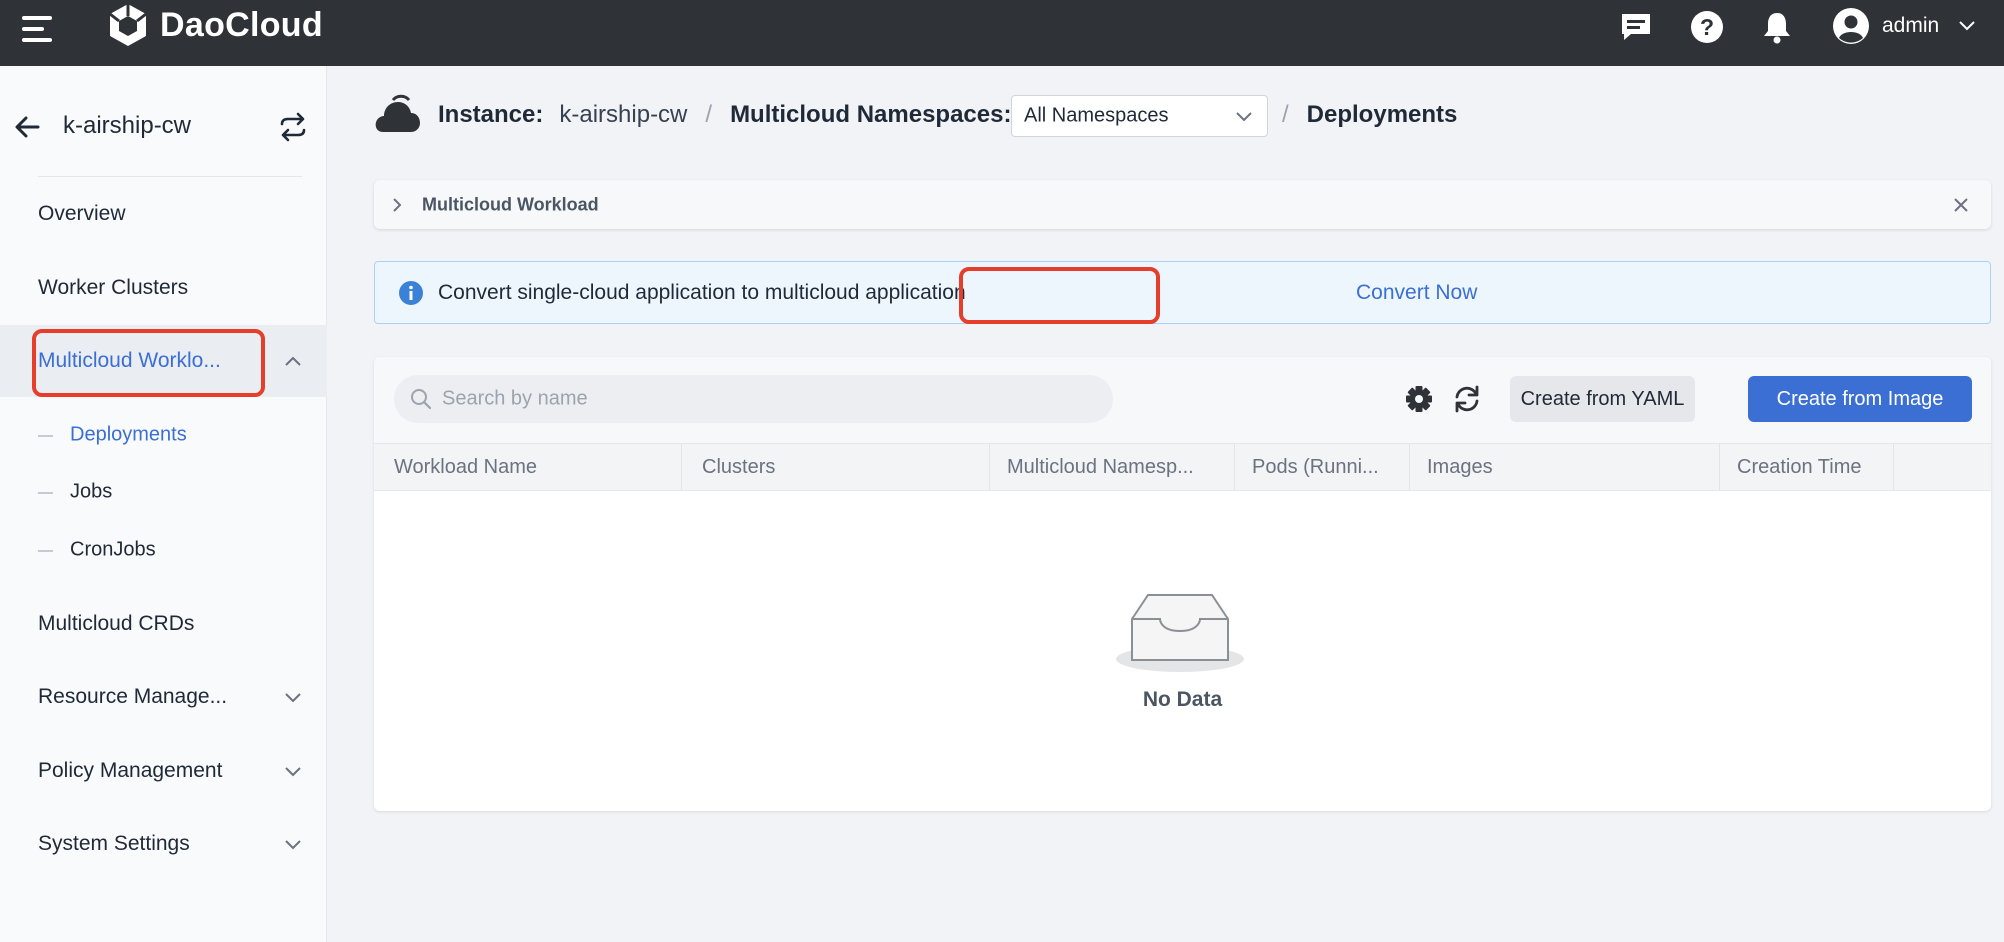 The image size is (2004, 942). I want to click on logo: DaoCloud, so click(214, 25).